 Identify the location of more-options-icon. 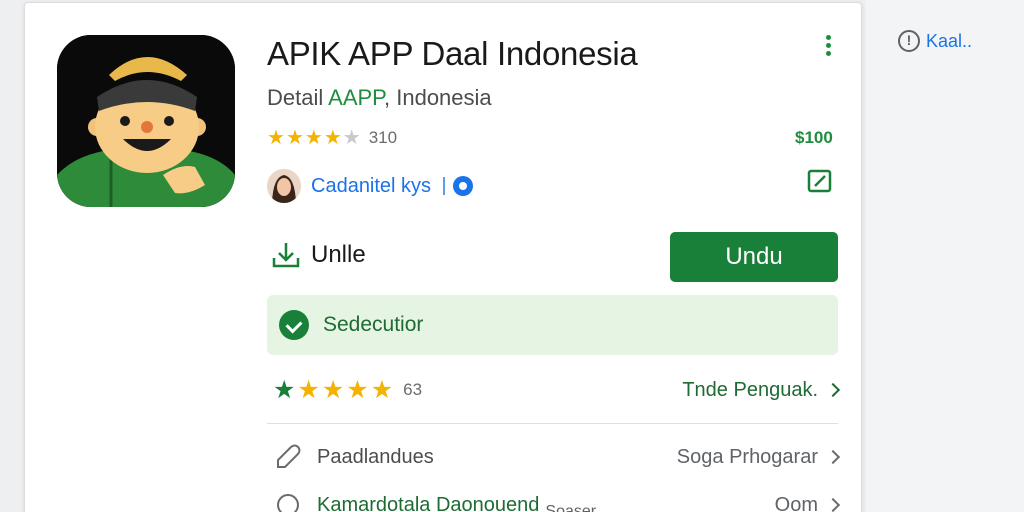
(828, 48).